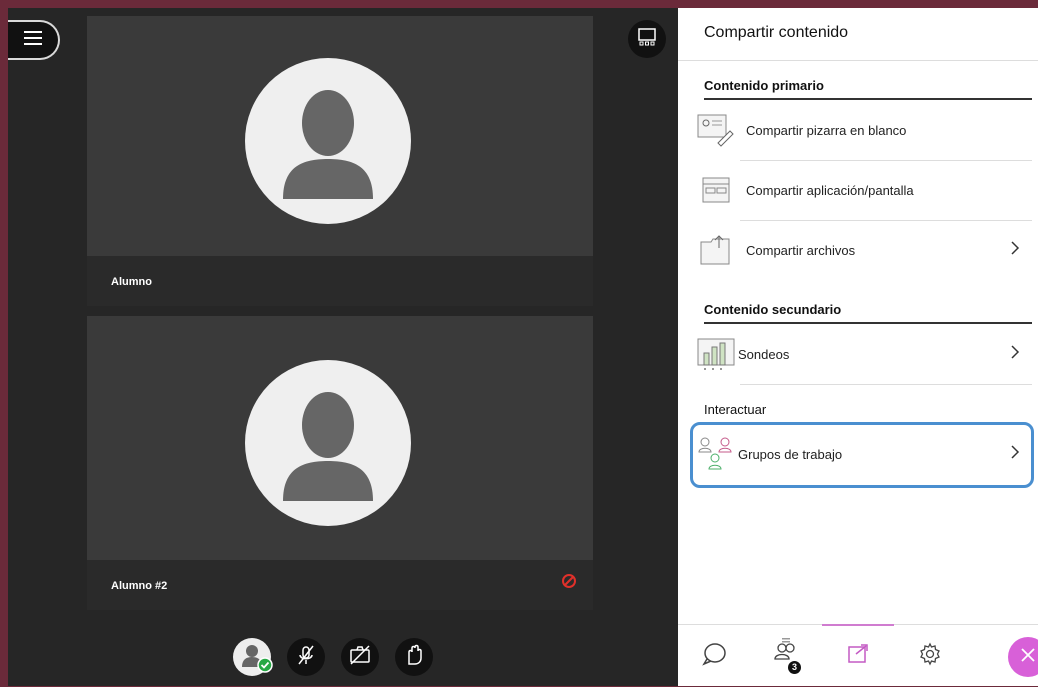 Image resolution: width=1038 pixels, height=687 pixels. What do you see at coordinates (773, 309) in the screenshot?
I see `section-secondary-content: Contenido secundario` at bounding box center [773, 309].